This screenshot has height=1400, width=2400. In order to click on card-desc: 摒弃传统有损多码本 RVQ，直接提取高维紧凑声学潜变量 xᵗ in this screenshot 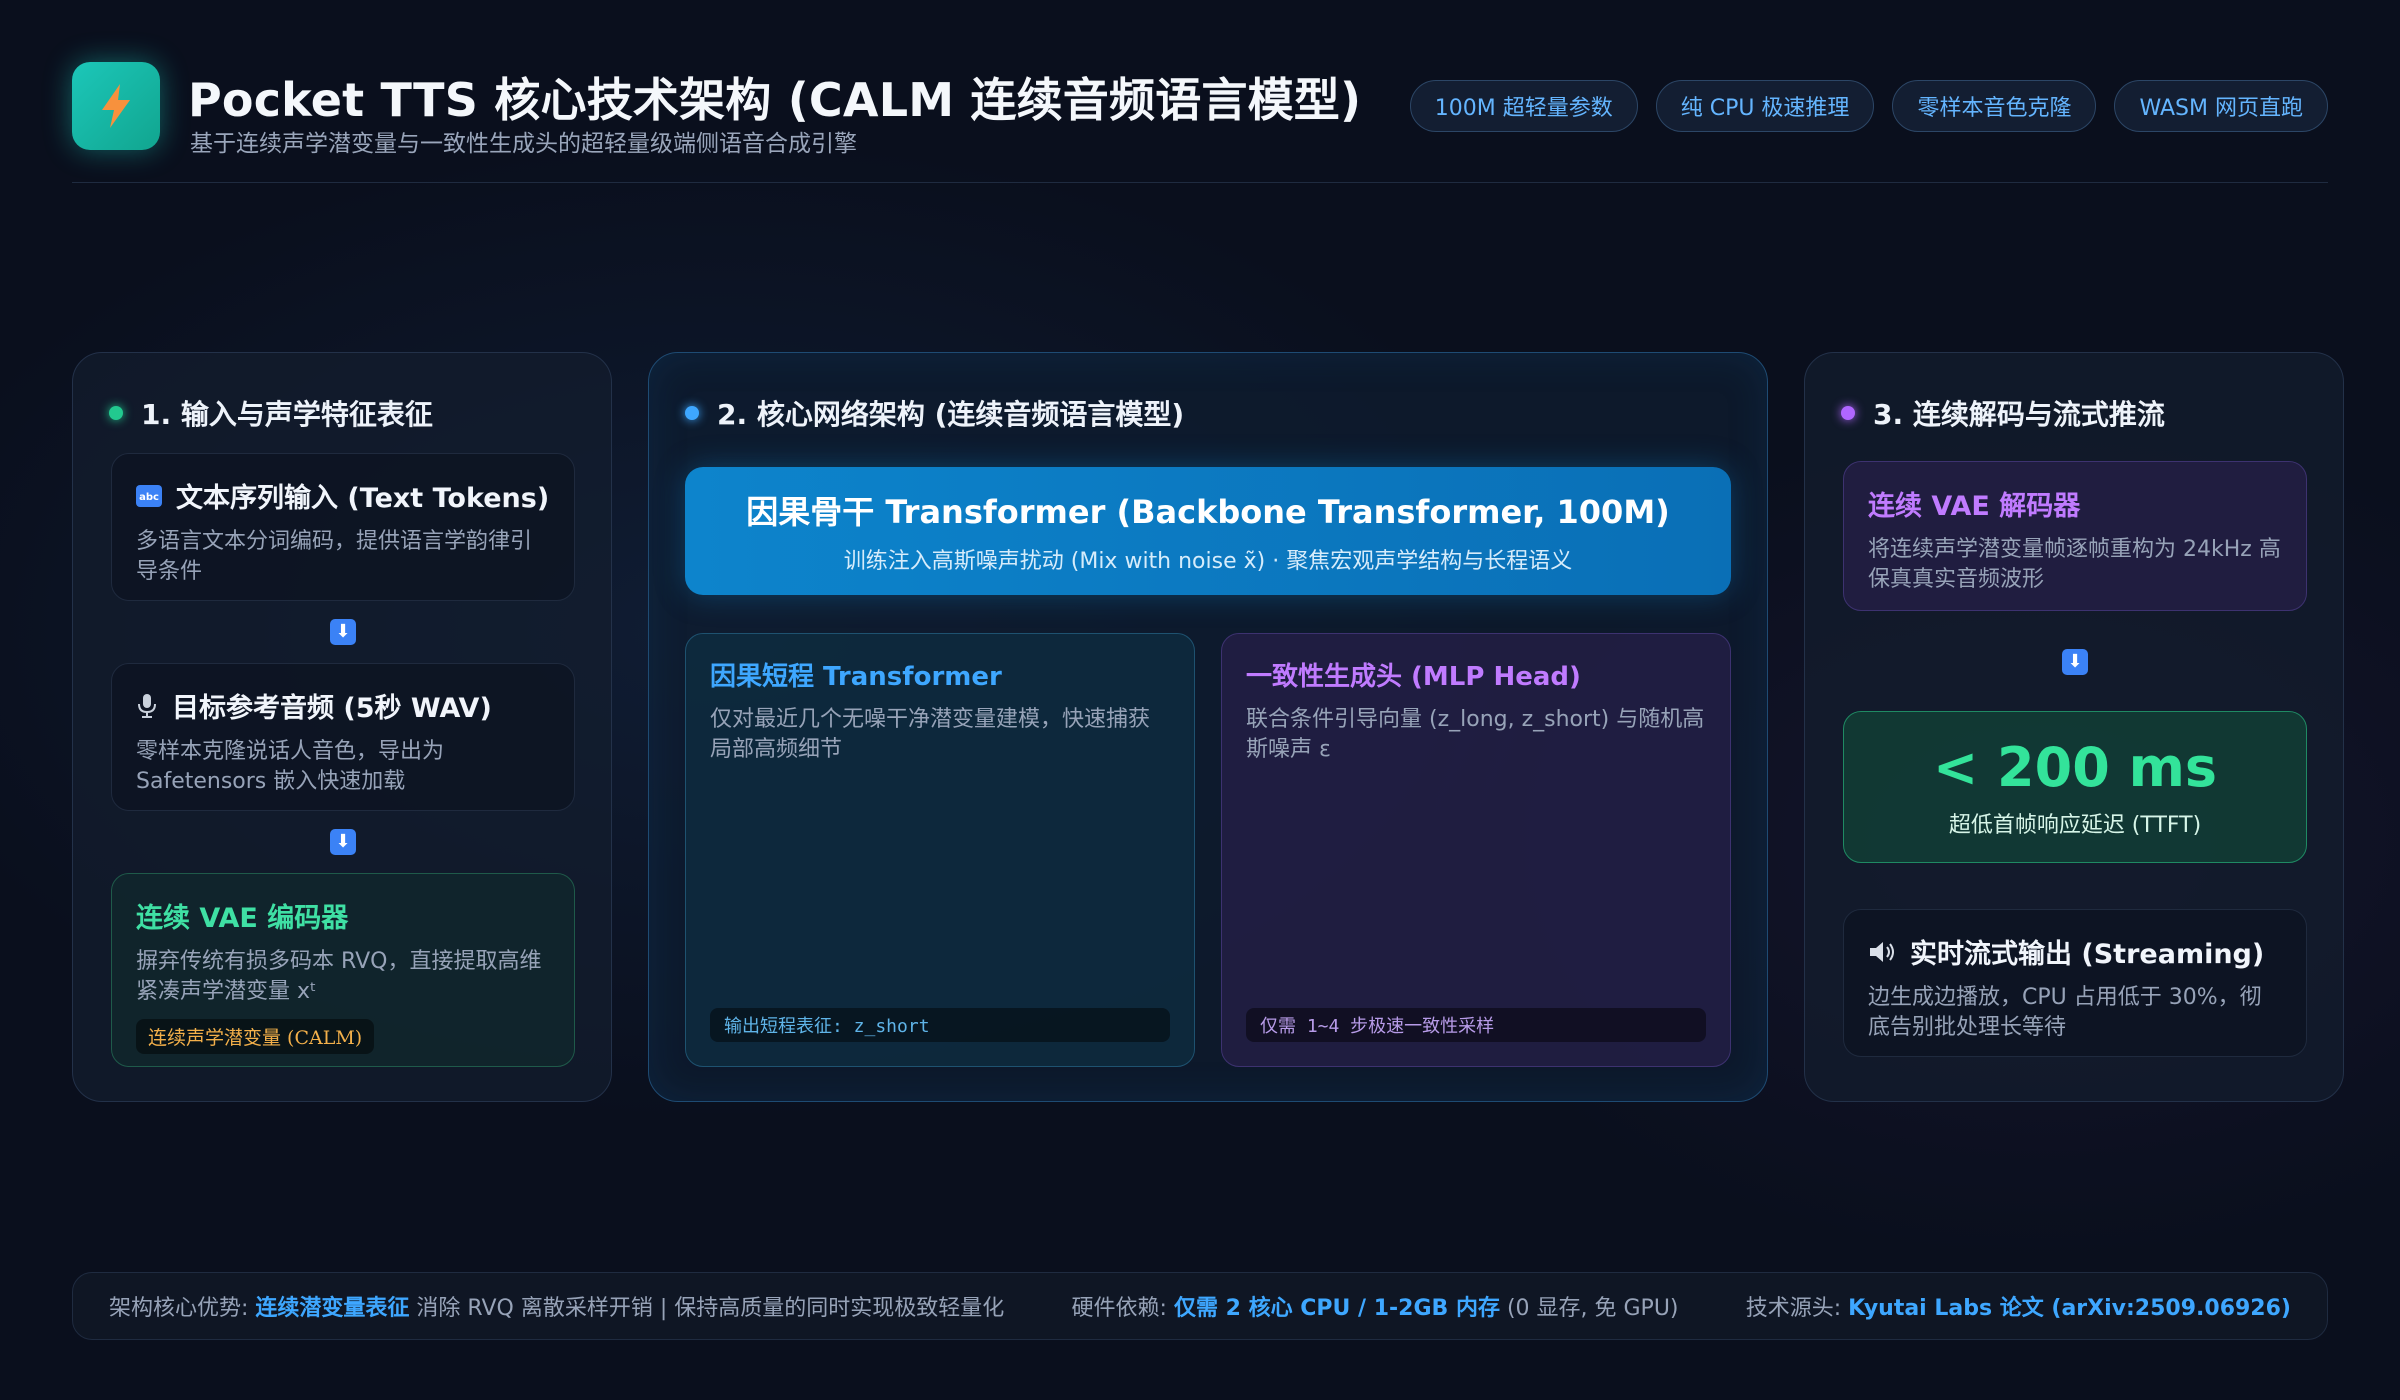, I will do `click(339, 976)`.